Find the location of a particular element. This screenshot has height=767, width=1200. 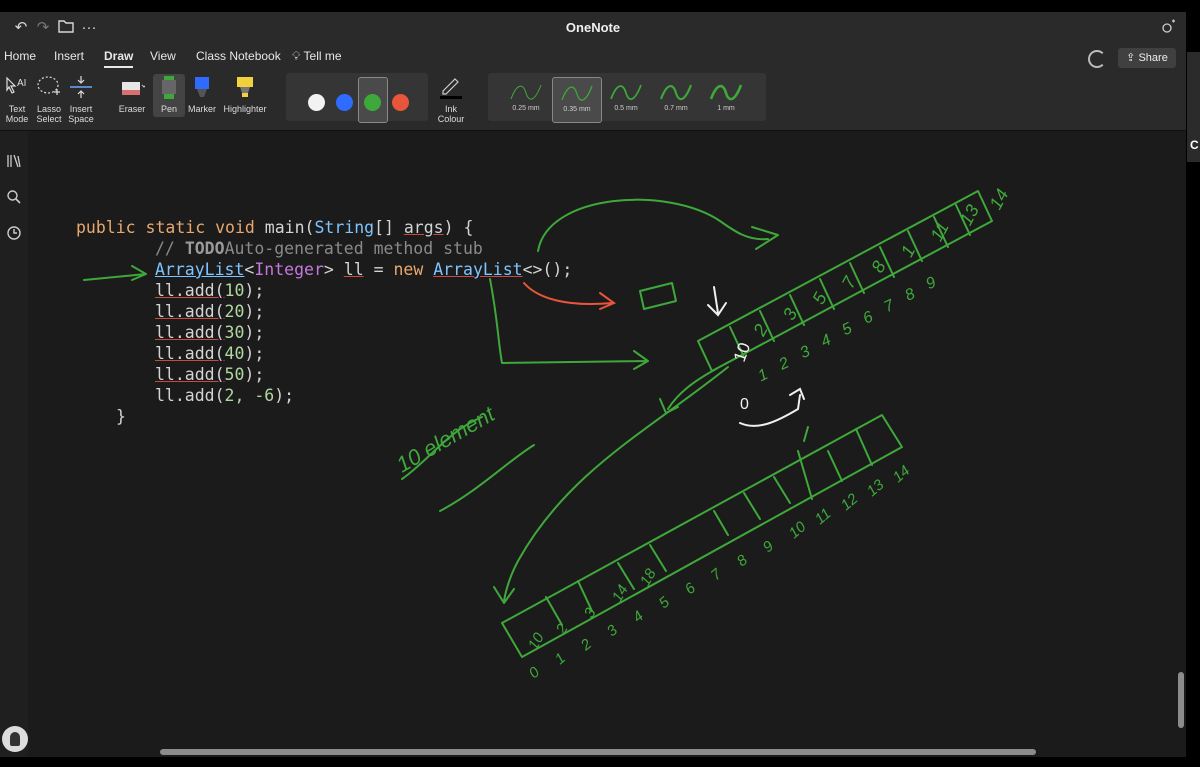

color-swatch-green is located at coordinates (372, 102).